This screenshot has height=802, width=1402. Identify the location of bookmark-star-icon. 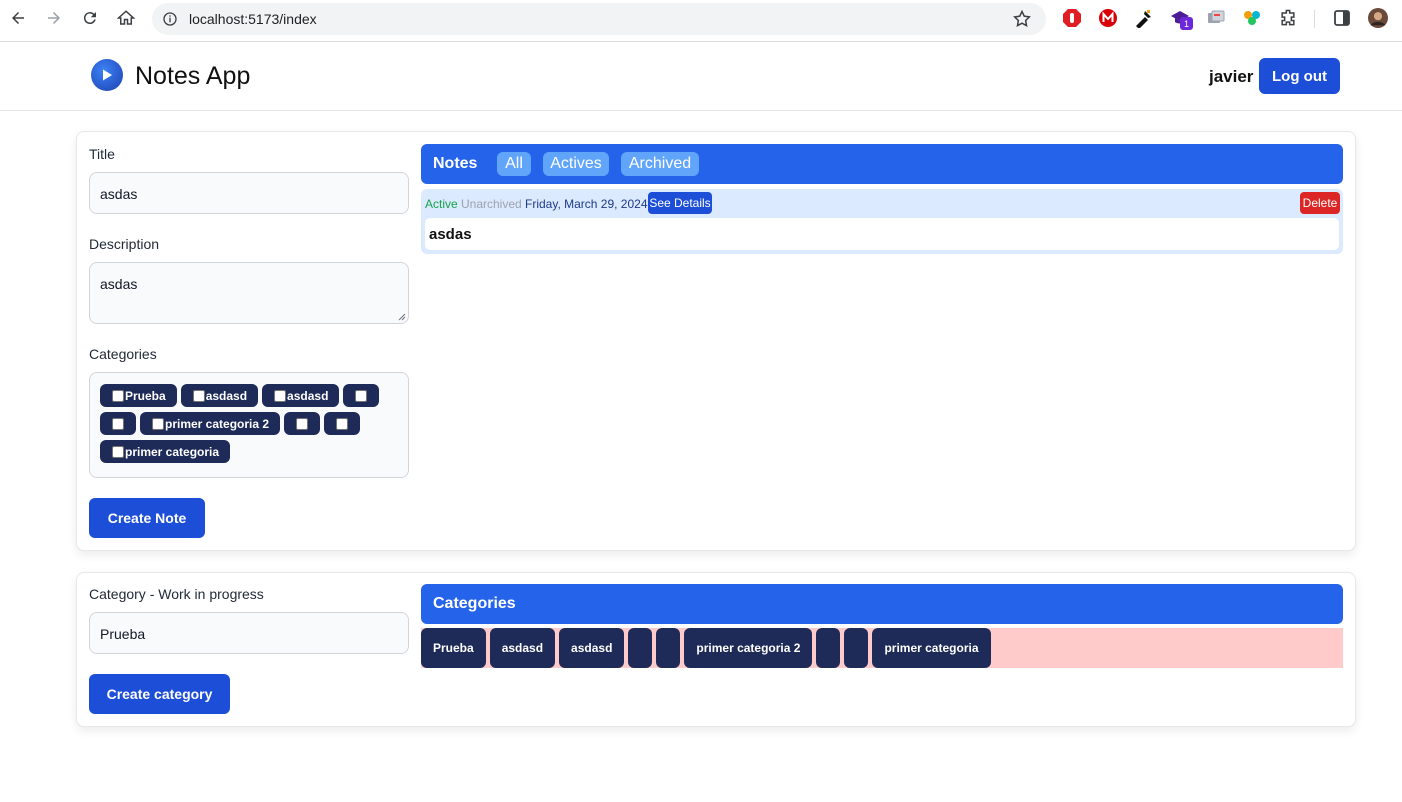
(1022, 19).